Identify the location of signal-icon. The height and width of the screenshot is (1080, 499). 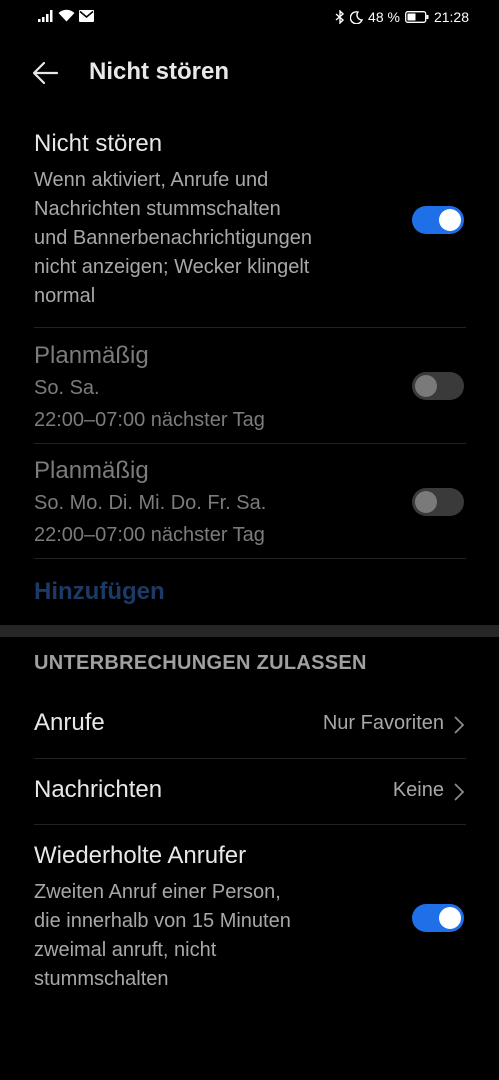
(45, 15).